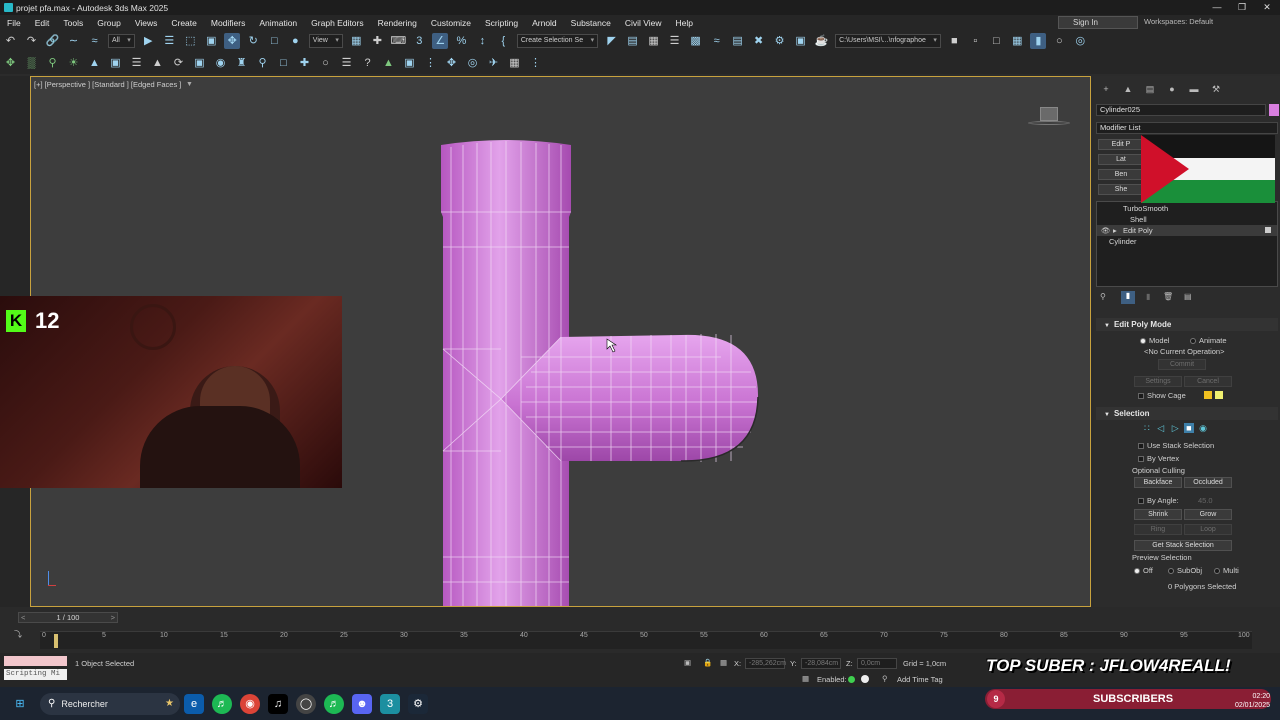  What do you see at coordinates (851, 679) in the screenshot?
I see `enabled-indicator` at bounding box center [851, 679].